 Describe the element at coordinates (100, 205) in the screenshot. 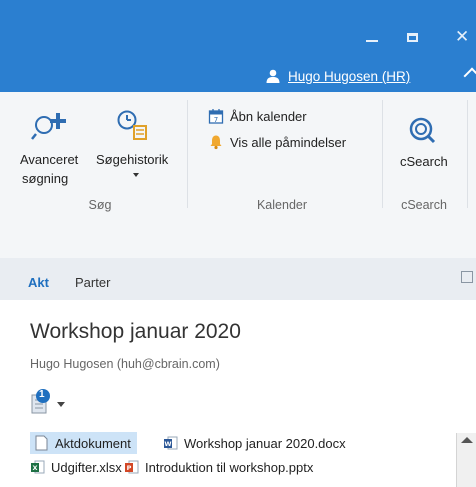

I see `group-label-search: Søg` at that location.